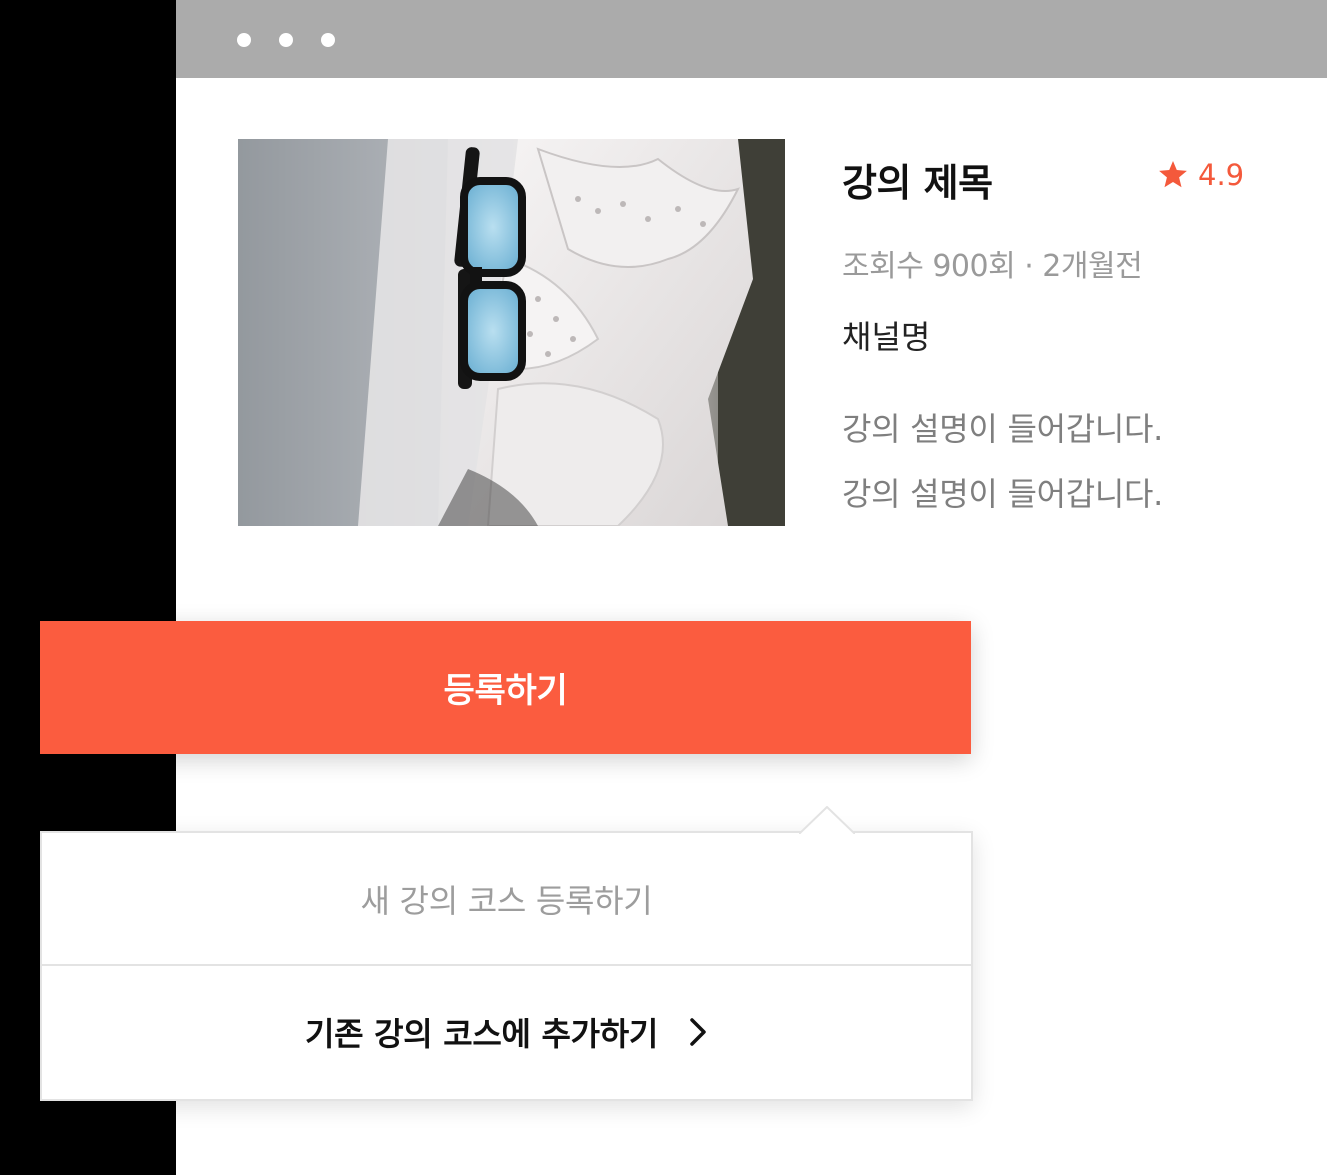 This screenshot has width=1327, height=1175. What do you see at coordinates (827, 820) in the screenshot?
I see `dropdown-caret` at bounding box center [827, 820].